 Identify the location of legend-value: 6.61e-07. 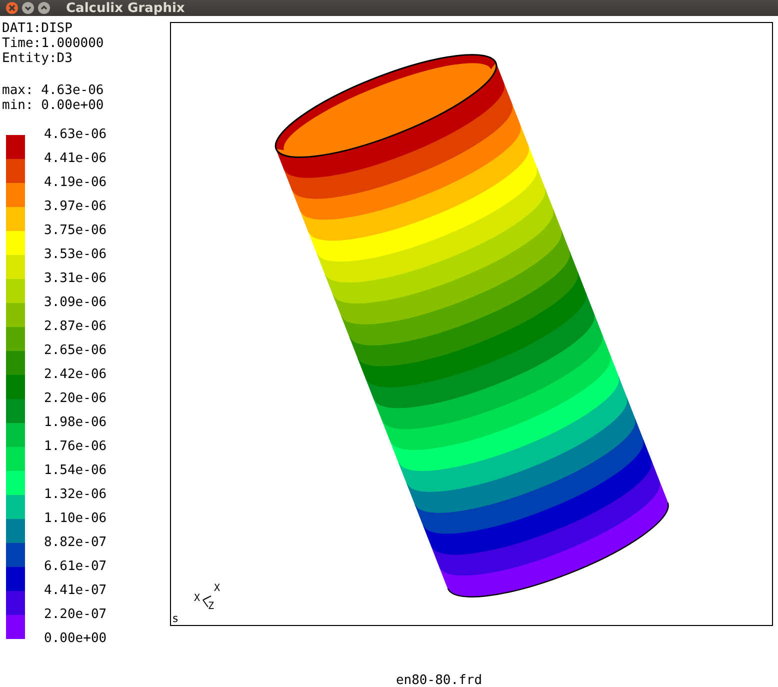
(75, 567).